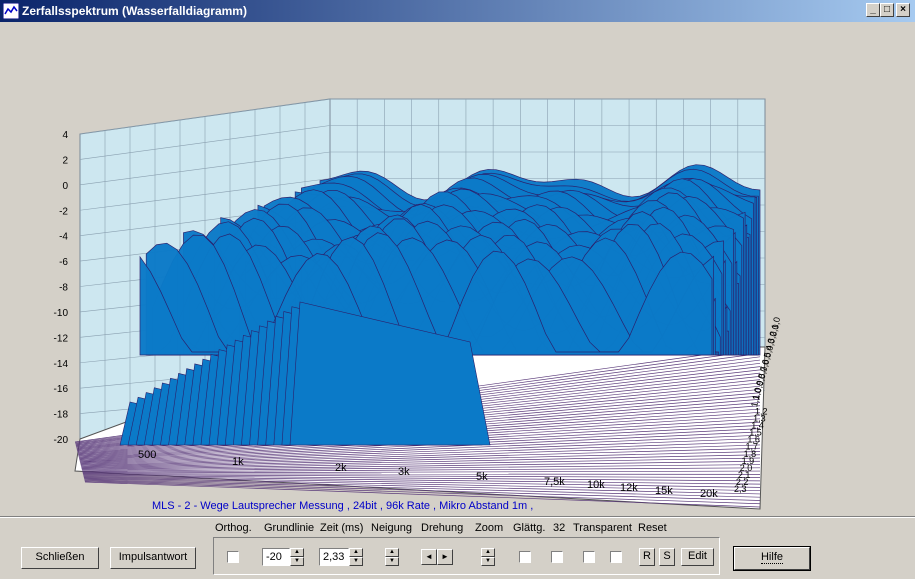 This screenshot has height=579, width=915. Describe the element at coordinates (557, 557) in the screenshot. I see `count-checkbox` at that location.